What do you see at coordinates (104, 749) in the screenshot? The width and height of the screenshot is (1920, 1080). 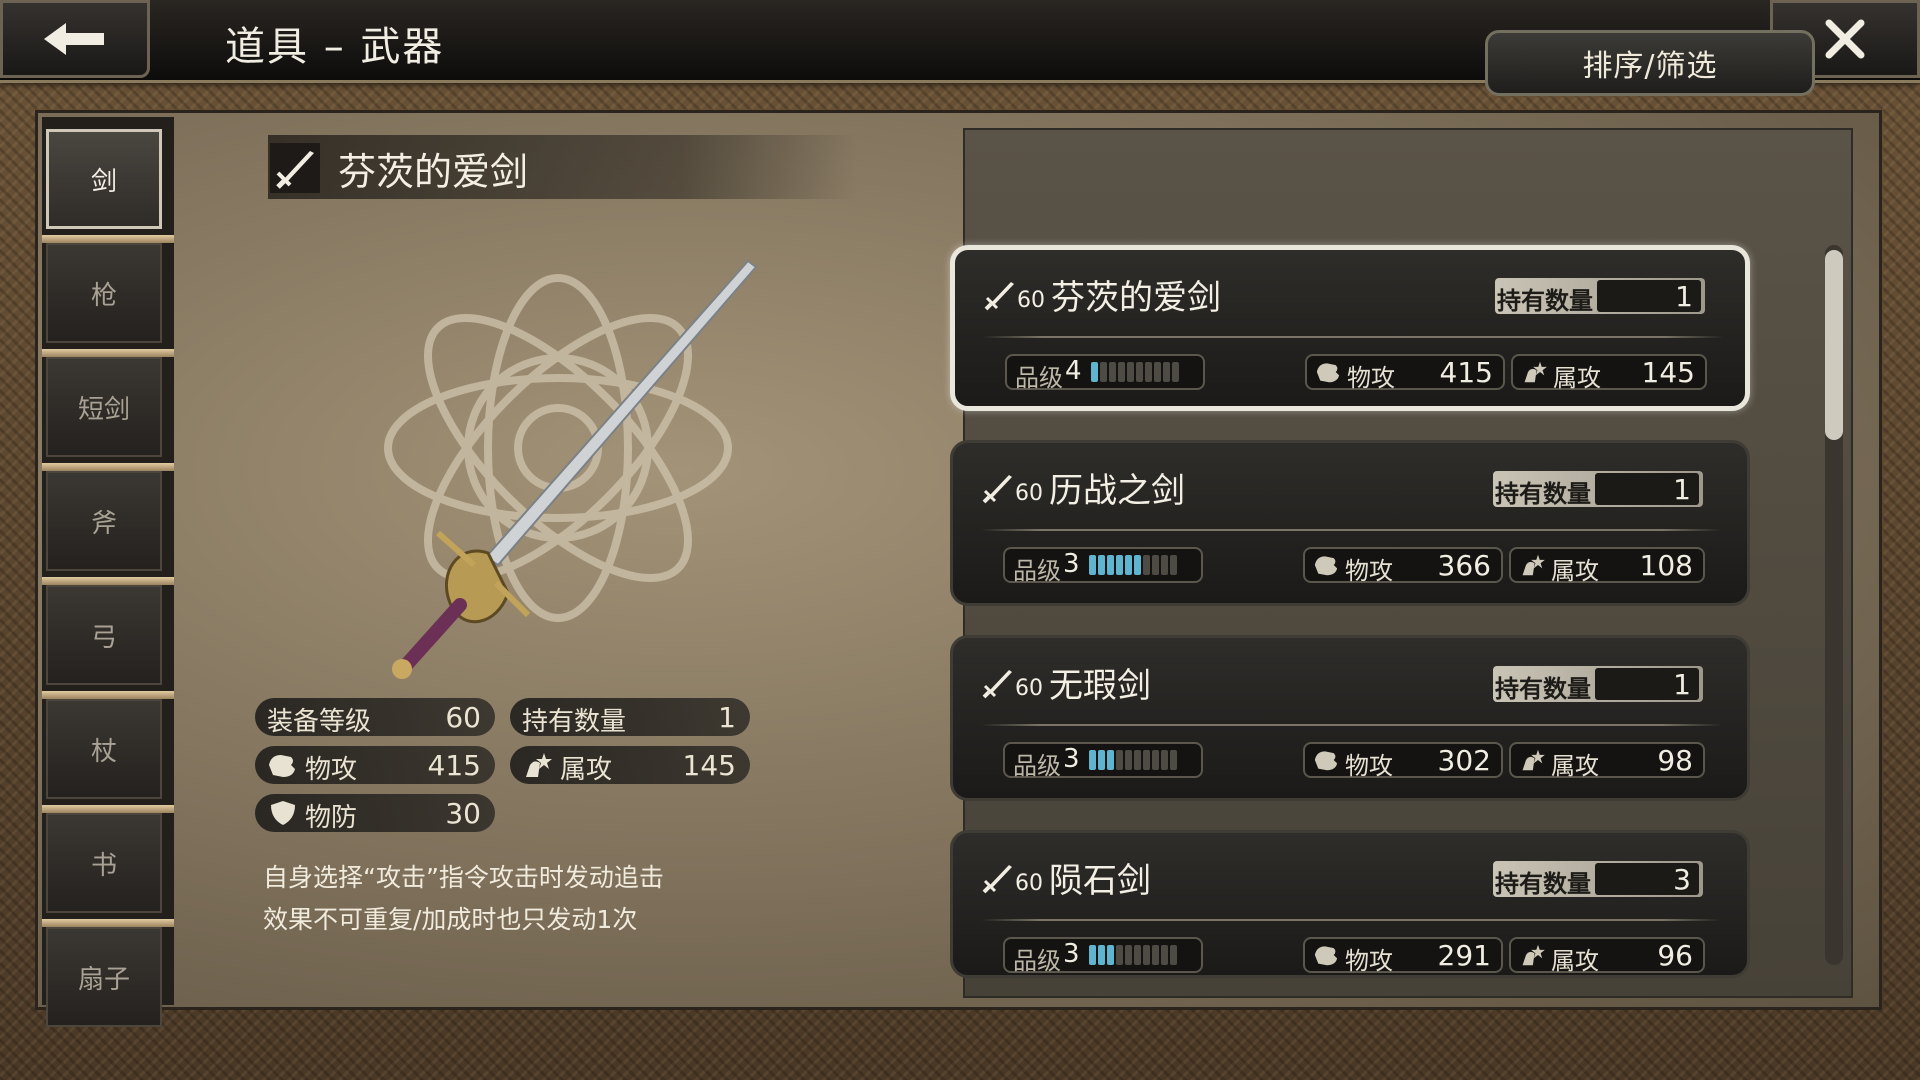 I see `tab-staff: 杖` at bounding box center [104, 749].